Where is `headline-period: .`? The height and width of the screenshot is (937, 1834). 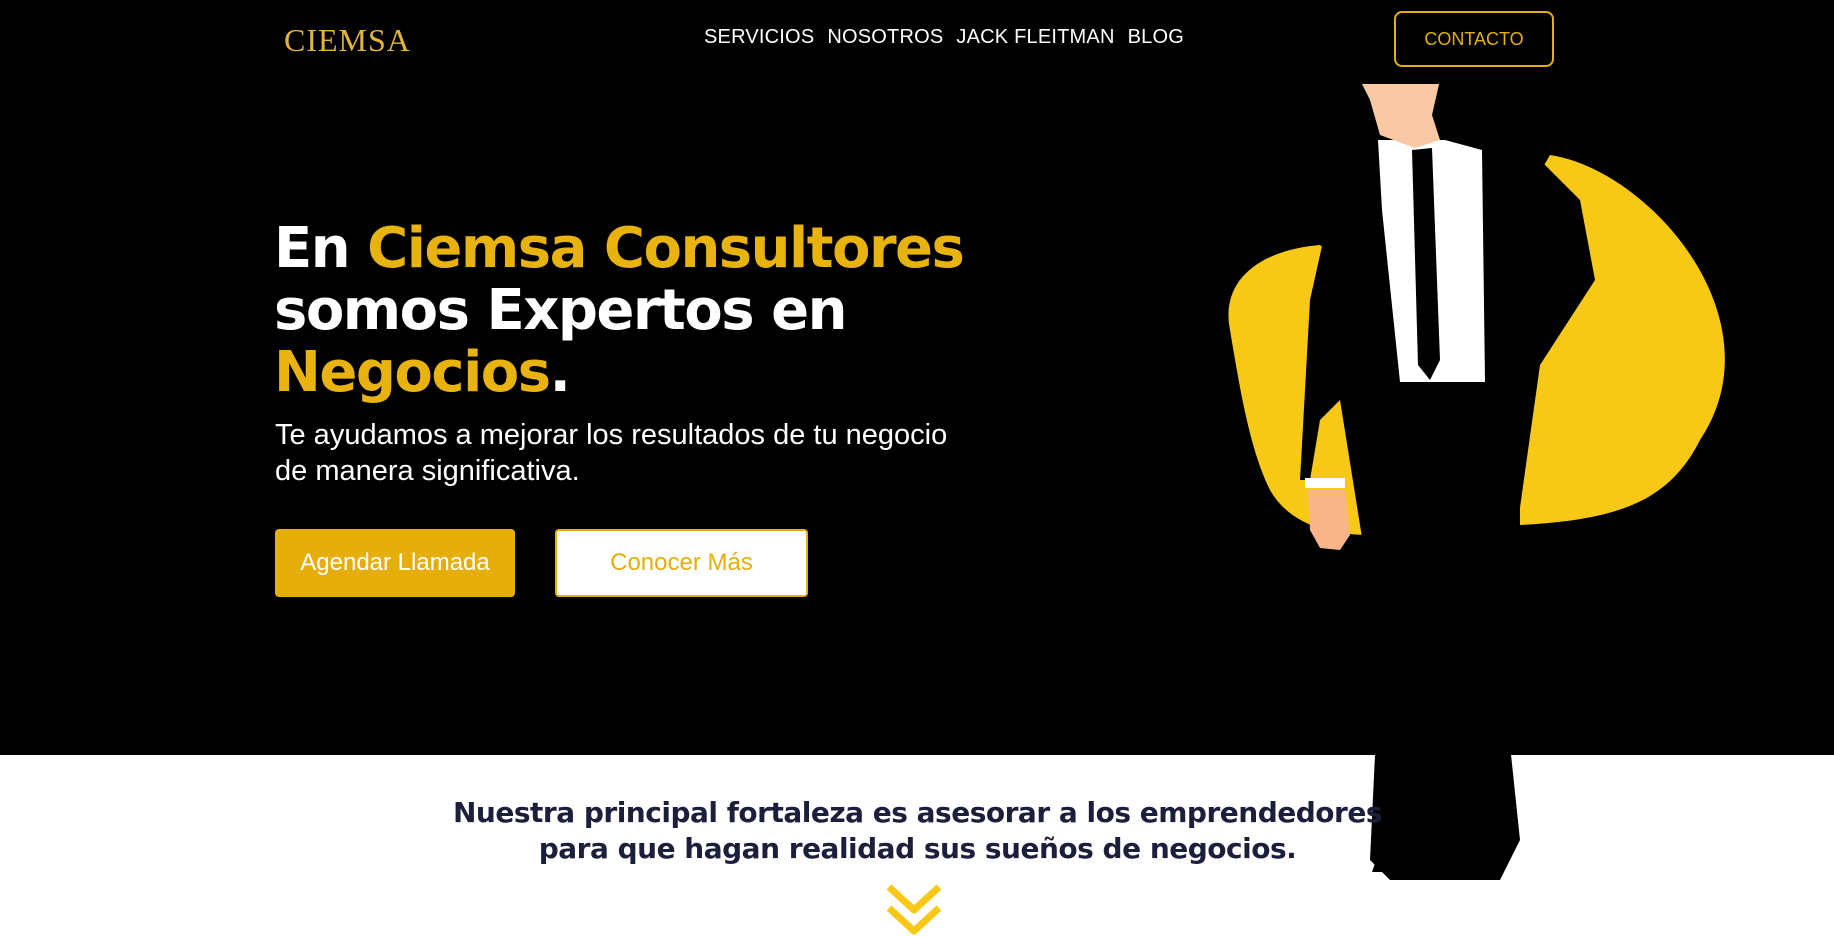 headline-period: . is located at coordinates (560, 372).